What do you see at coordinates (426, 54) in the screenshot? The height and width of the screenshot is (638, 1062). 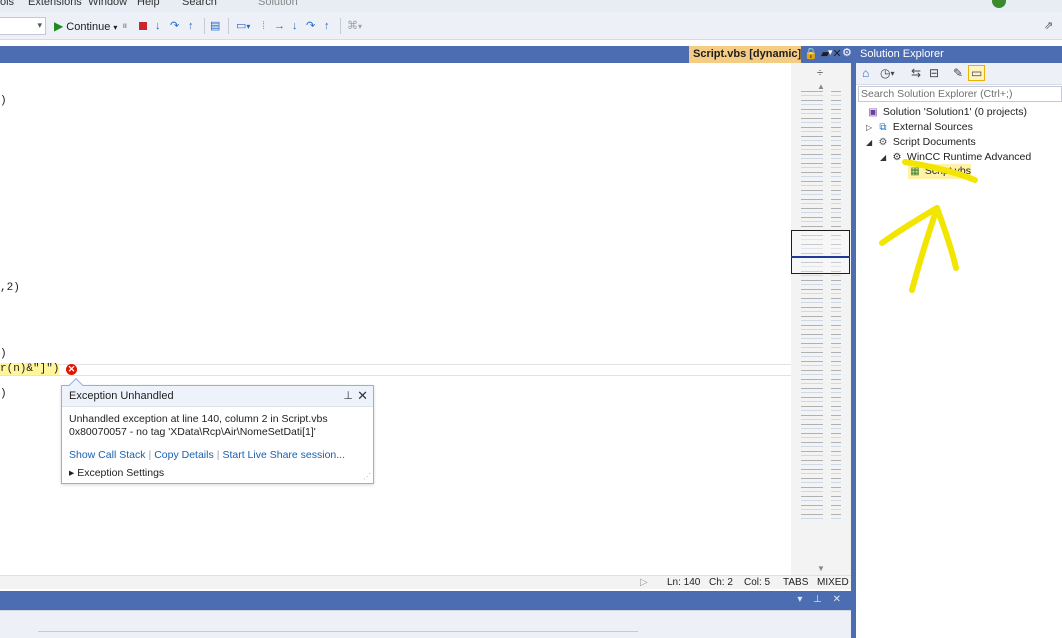 I see `document-well: Script.vbs [dynamic] 🔒 ▰ ✕ ▾ ⚙` at bounding box center [426, 54].